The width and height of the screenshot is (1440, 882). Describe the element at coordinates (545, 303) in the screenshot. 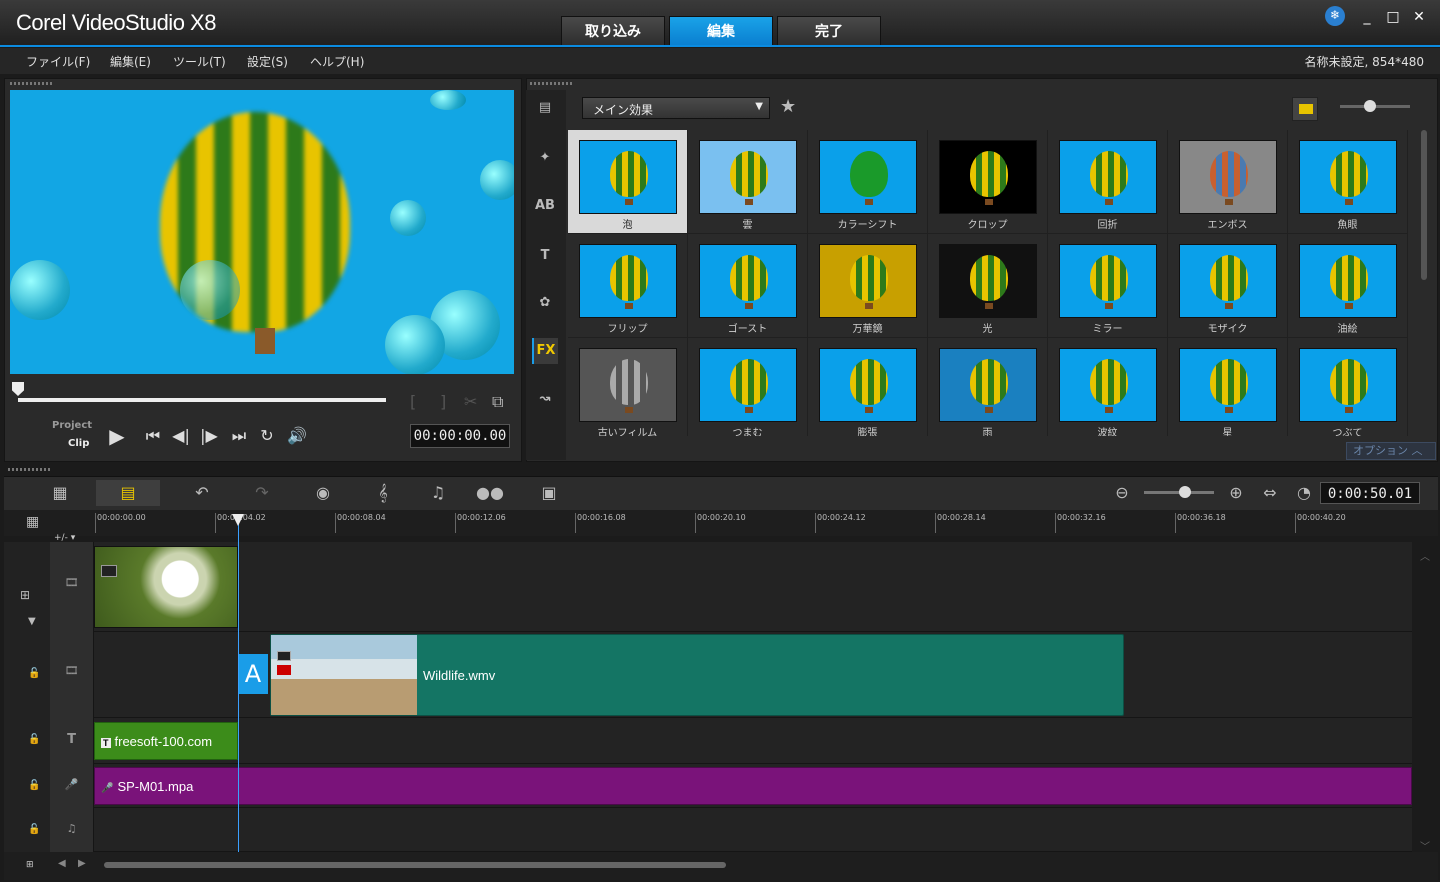

I see `graphic-icon: ✿` at that location.